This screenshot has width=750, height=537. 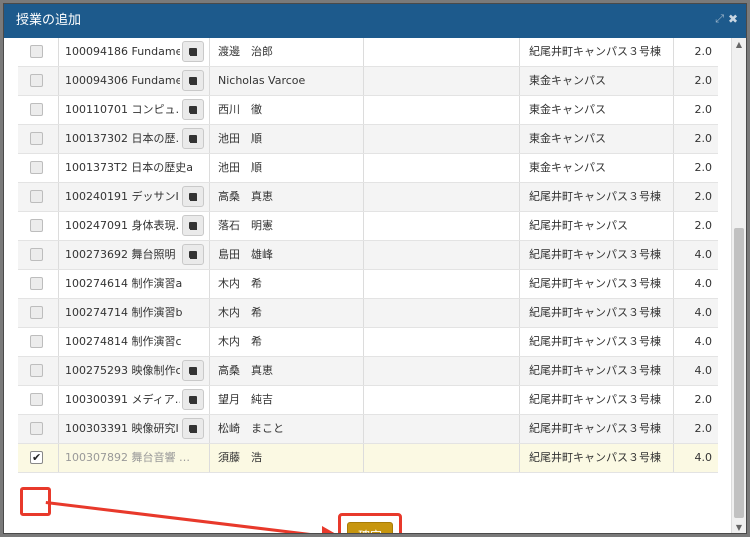 What do you see at coordinates (368, 313) in the screenshot?
I see `table-row: 100274714 制作演習b 木内 希 紀尾井町キャンパス３号棟 4.0` at bounding box center [368, 313].